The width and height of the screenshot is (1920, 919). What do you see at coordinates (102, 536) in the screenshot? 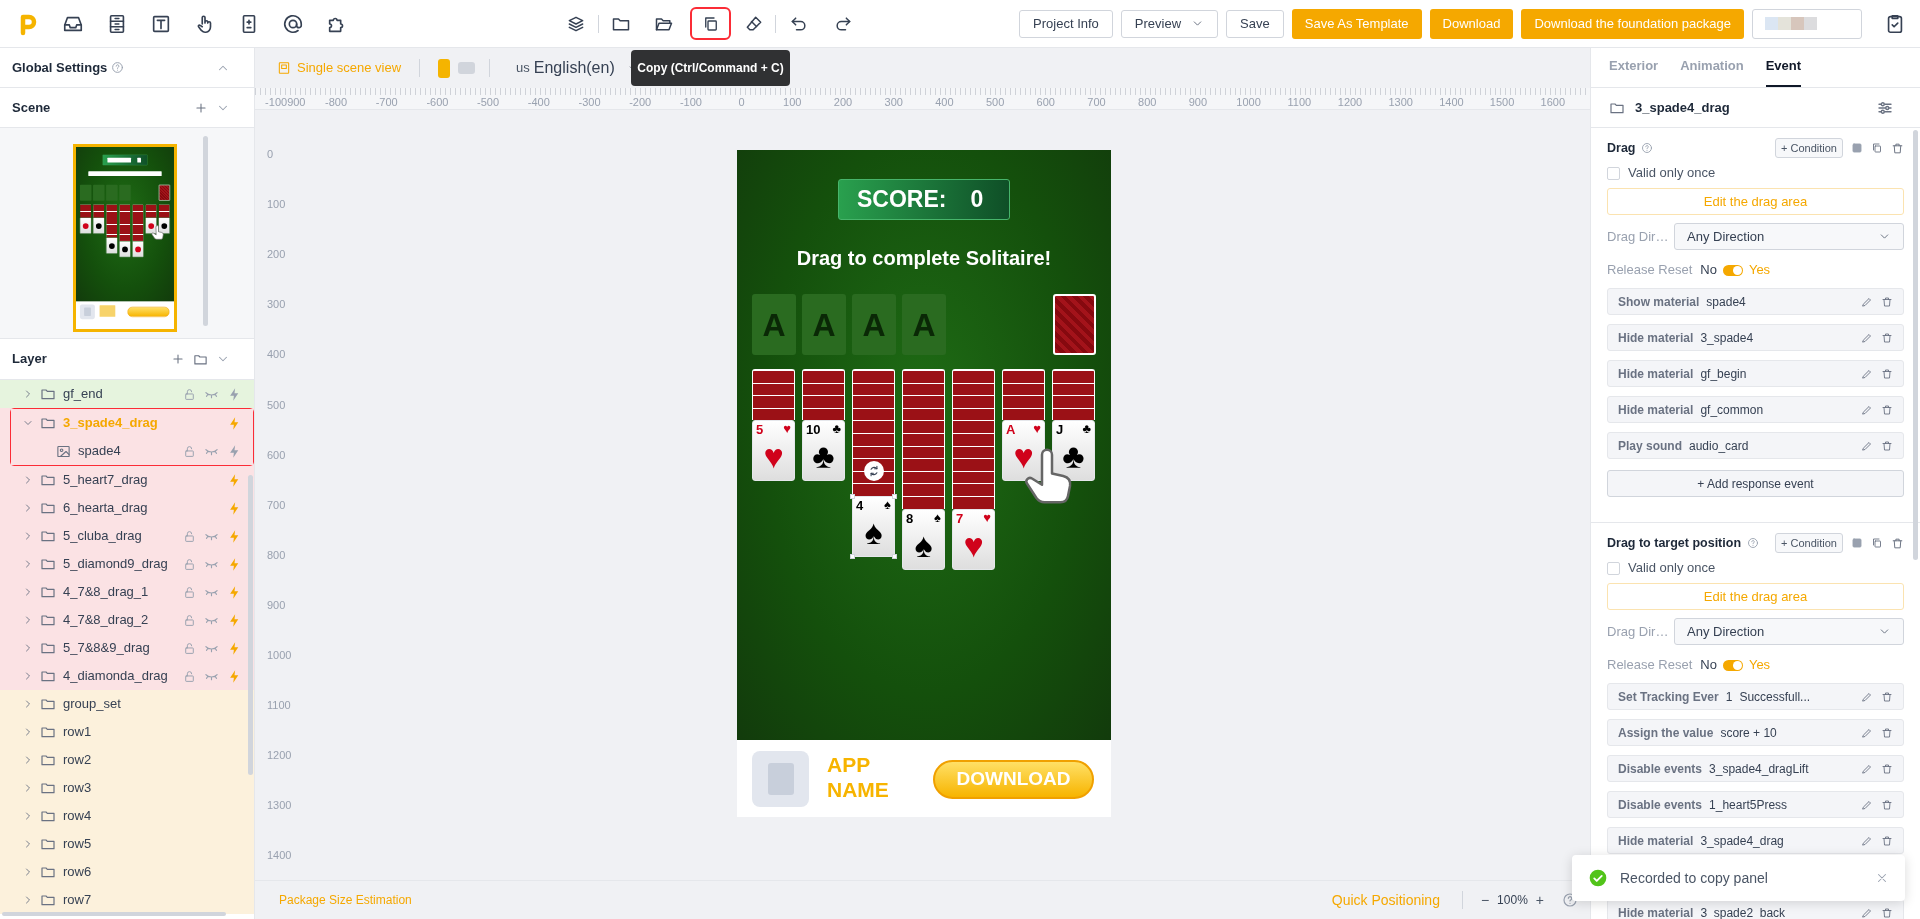
I see `layer-name: 5_cluba_drag` at bounding box center [102, 536].